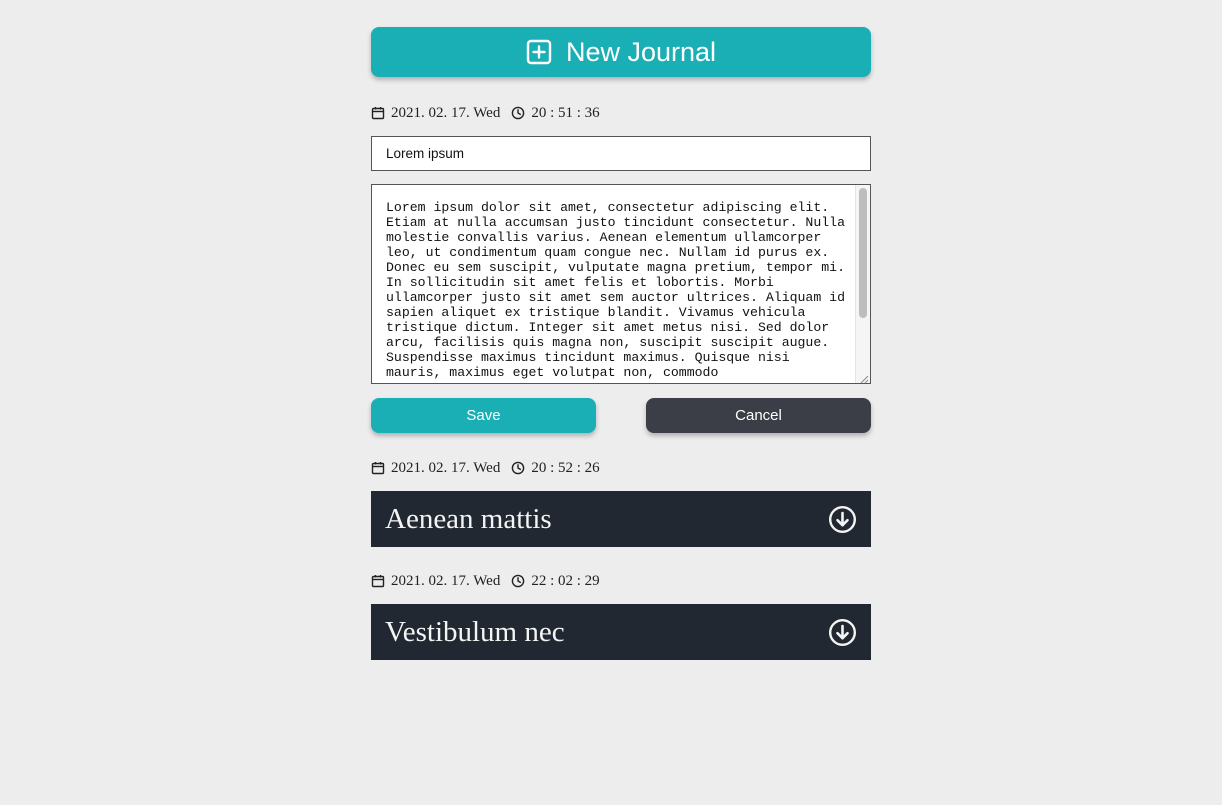 The height and width of the screenshot is (805, 1222). I want to click on plus-square-icon, so click(539, 52).